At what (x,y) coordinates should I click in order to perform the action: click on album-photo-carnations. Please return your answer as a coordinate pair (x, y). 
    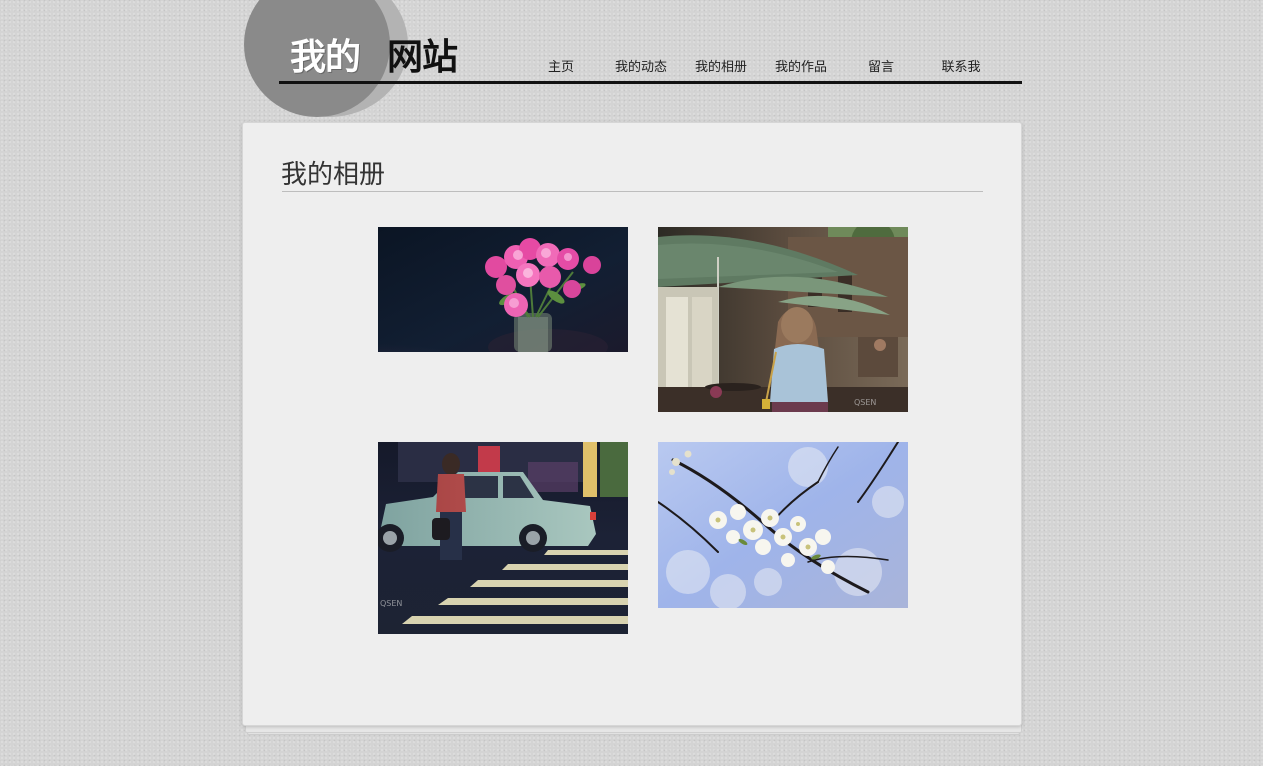
    Looking at the image, I should click on (503, 289).